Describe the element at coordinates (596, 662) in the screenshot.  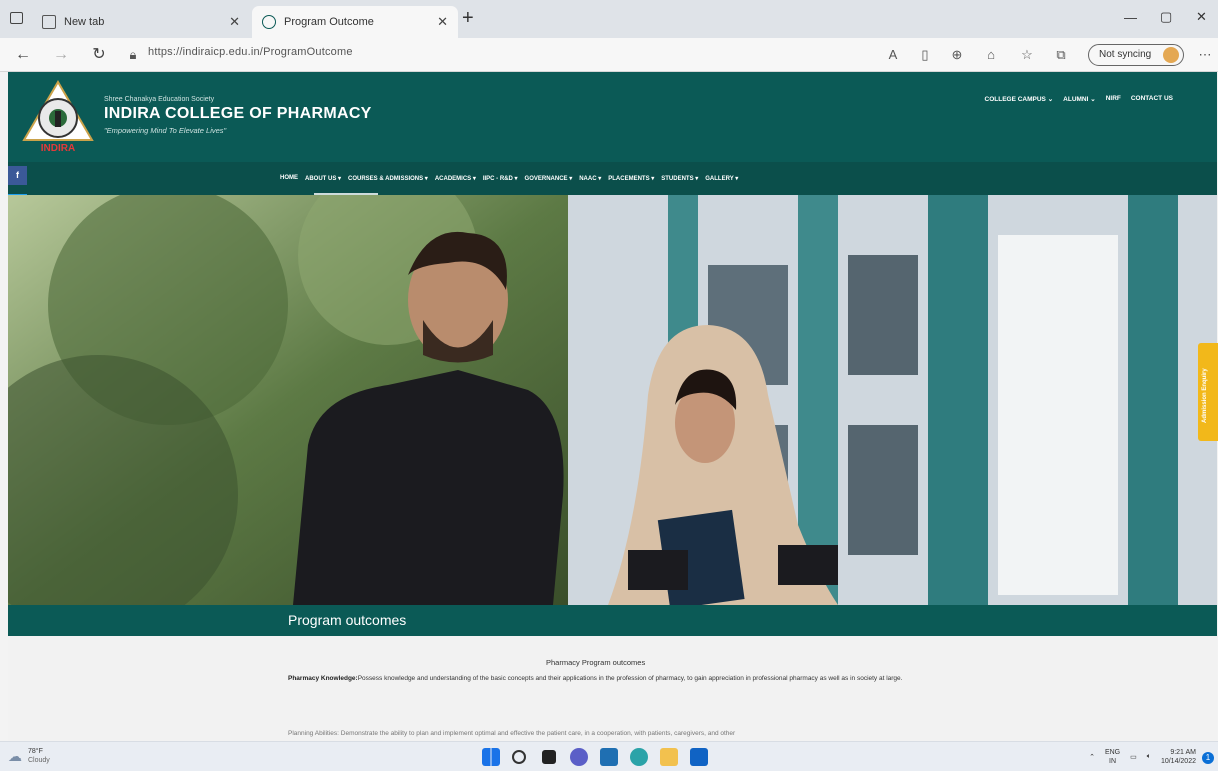
I see `content-heading: Pharmacy Program outcomes` at that location.